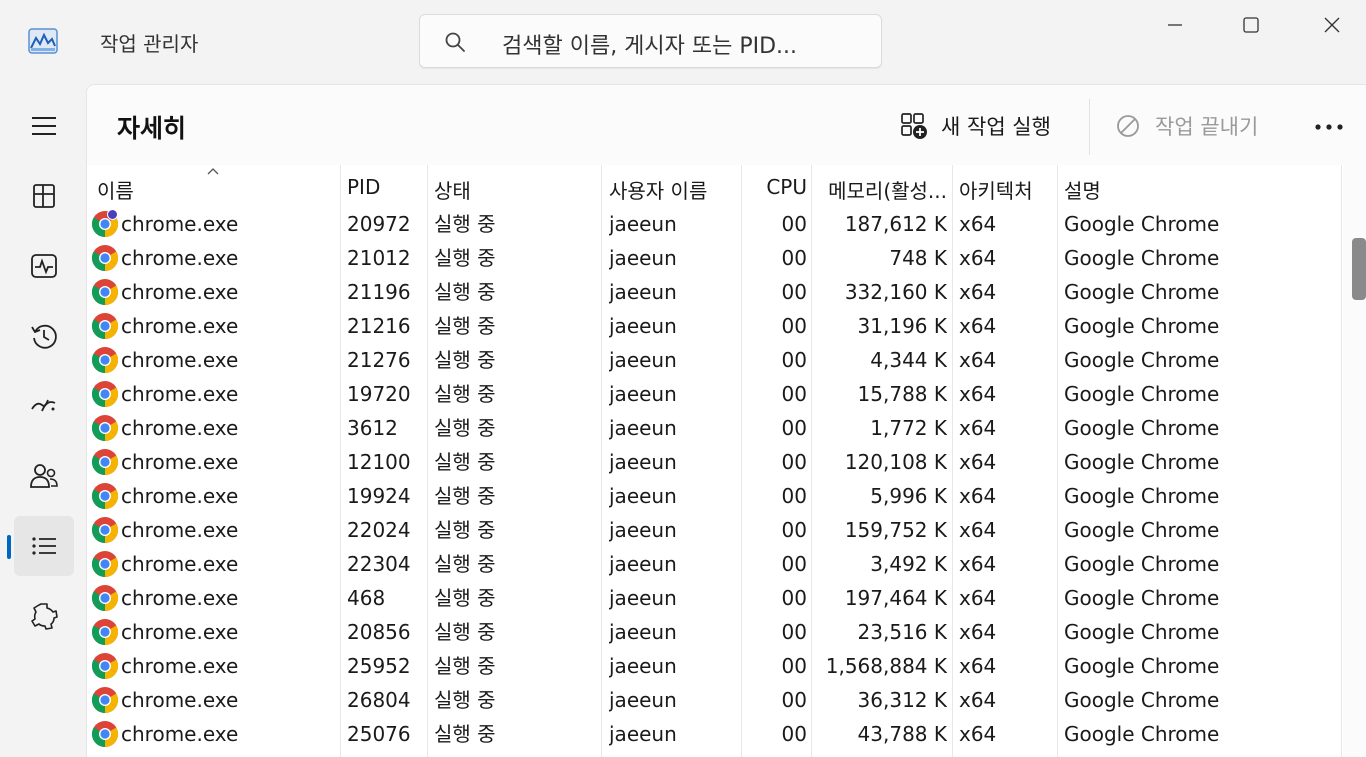 Image resolution: width=1366 pixels, height=757 pixels. Describe the element at coordinates (387, 186) in the screenshot. I see `header-col-pid: PID` at that location.